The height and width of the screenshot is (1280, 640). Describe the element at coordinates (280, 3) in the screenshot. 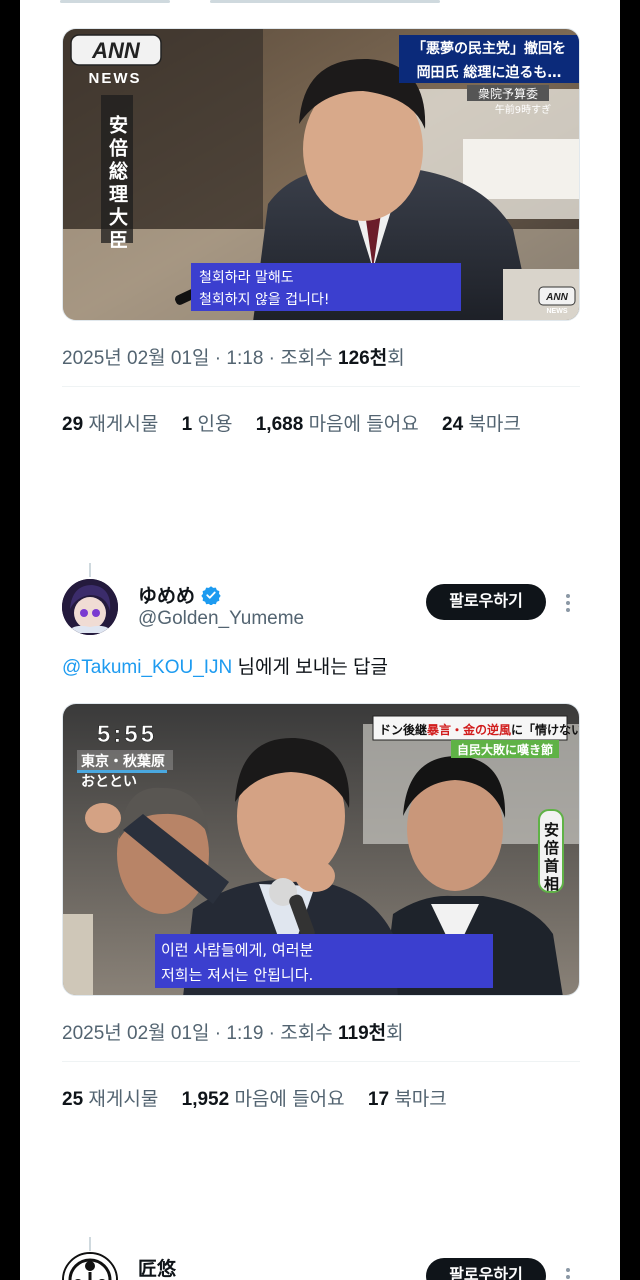

I see `clipped-previous-content` at that location.